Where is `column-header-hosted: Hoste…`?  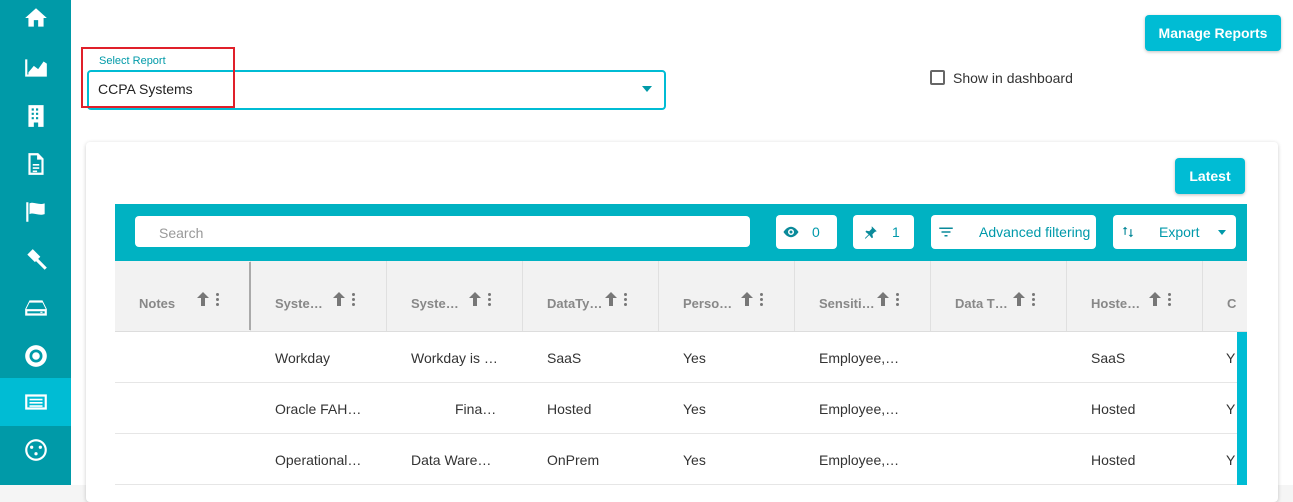 column-header-hosted: Hoste… is located at coordinates (1135, 296).